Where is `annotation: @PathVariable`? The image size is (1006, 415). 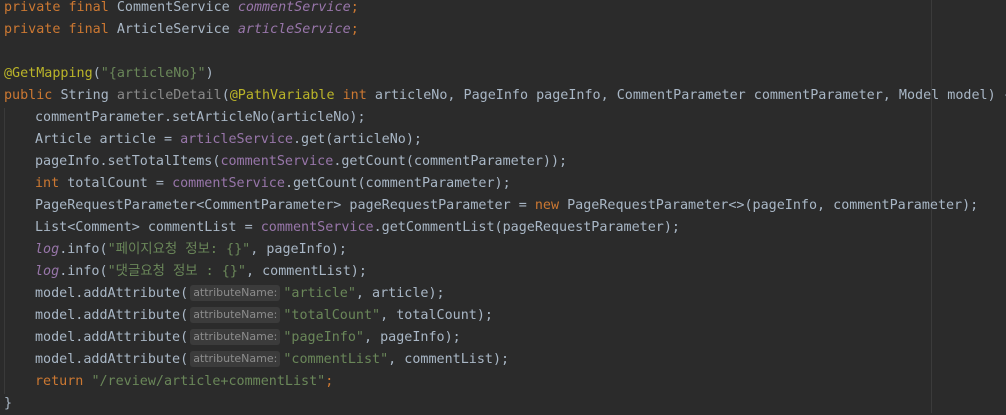
annotation: @PathVariable is located at coordinates (286, 95).